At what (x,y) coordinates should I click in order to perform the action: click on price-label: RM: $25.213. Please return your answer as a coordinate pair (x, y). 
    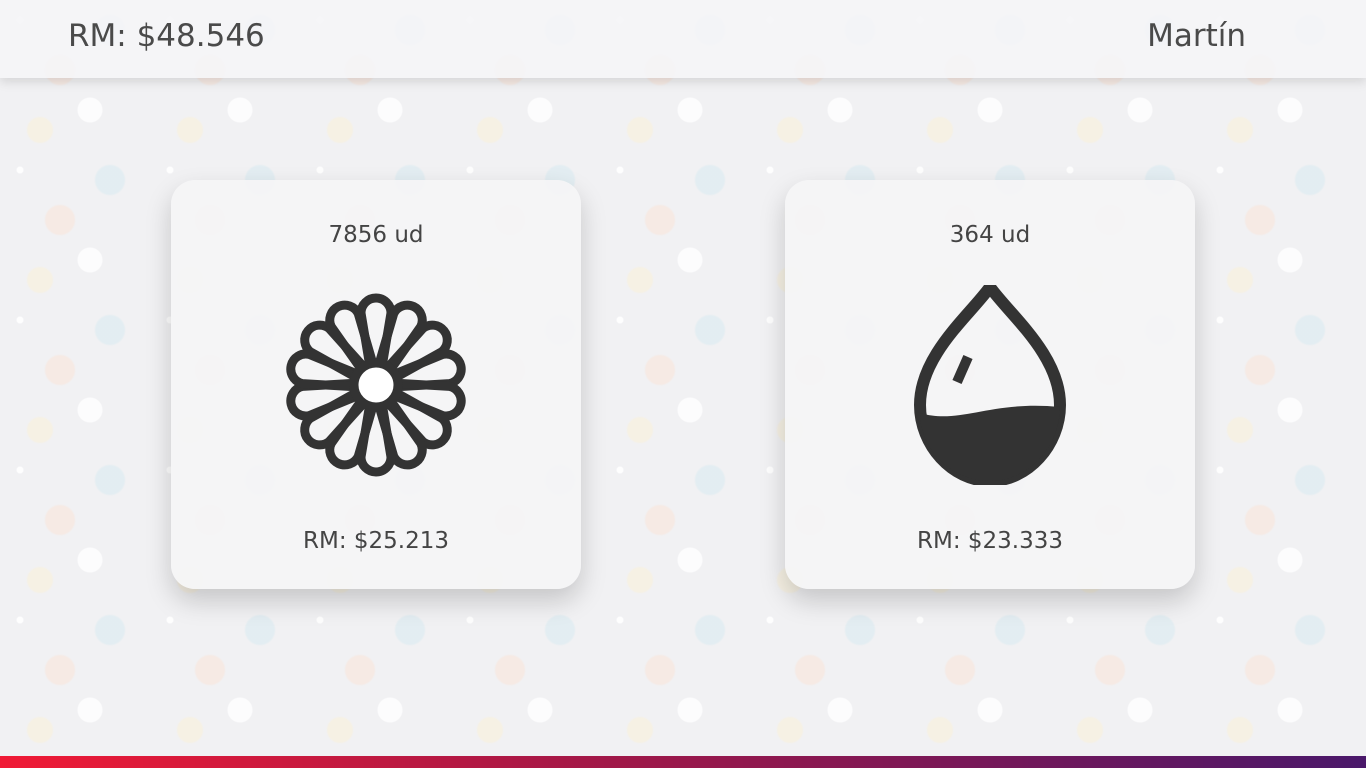
    Looking at the image, I should click on (376, 541).